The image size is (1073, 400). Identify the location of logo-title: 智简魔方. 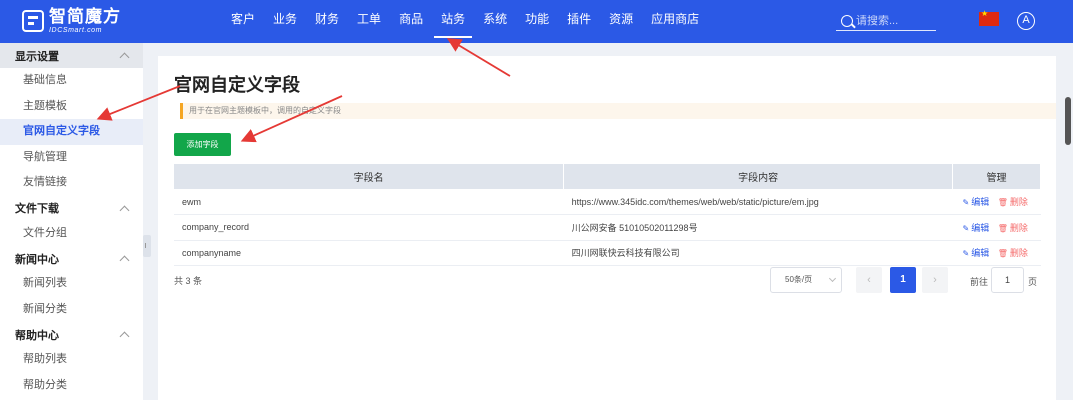
(85, 16).